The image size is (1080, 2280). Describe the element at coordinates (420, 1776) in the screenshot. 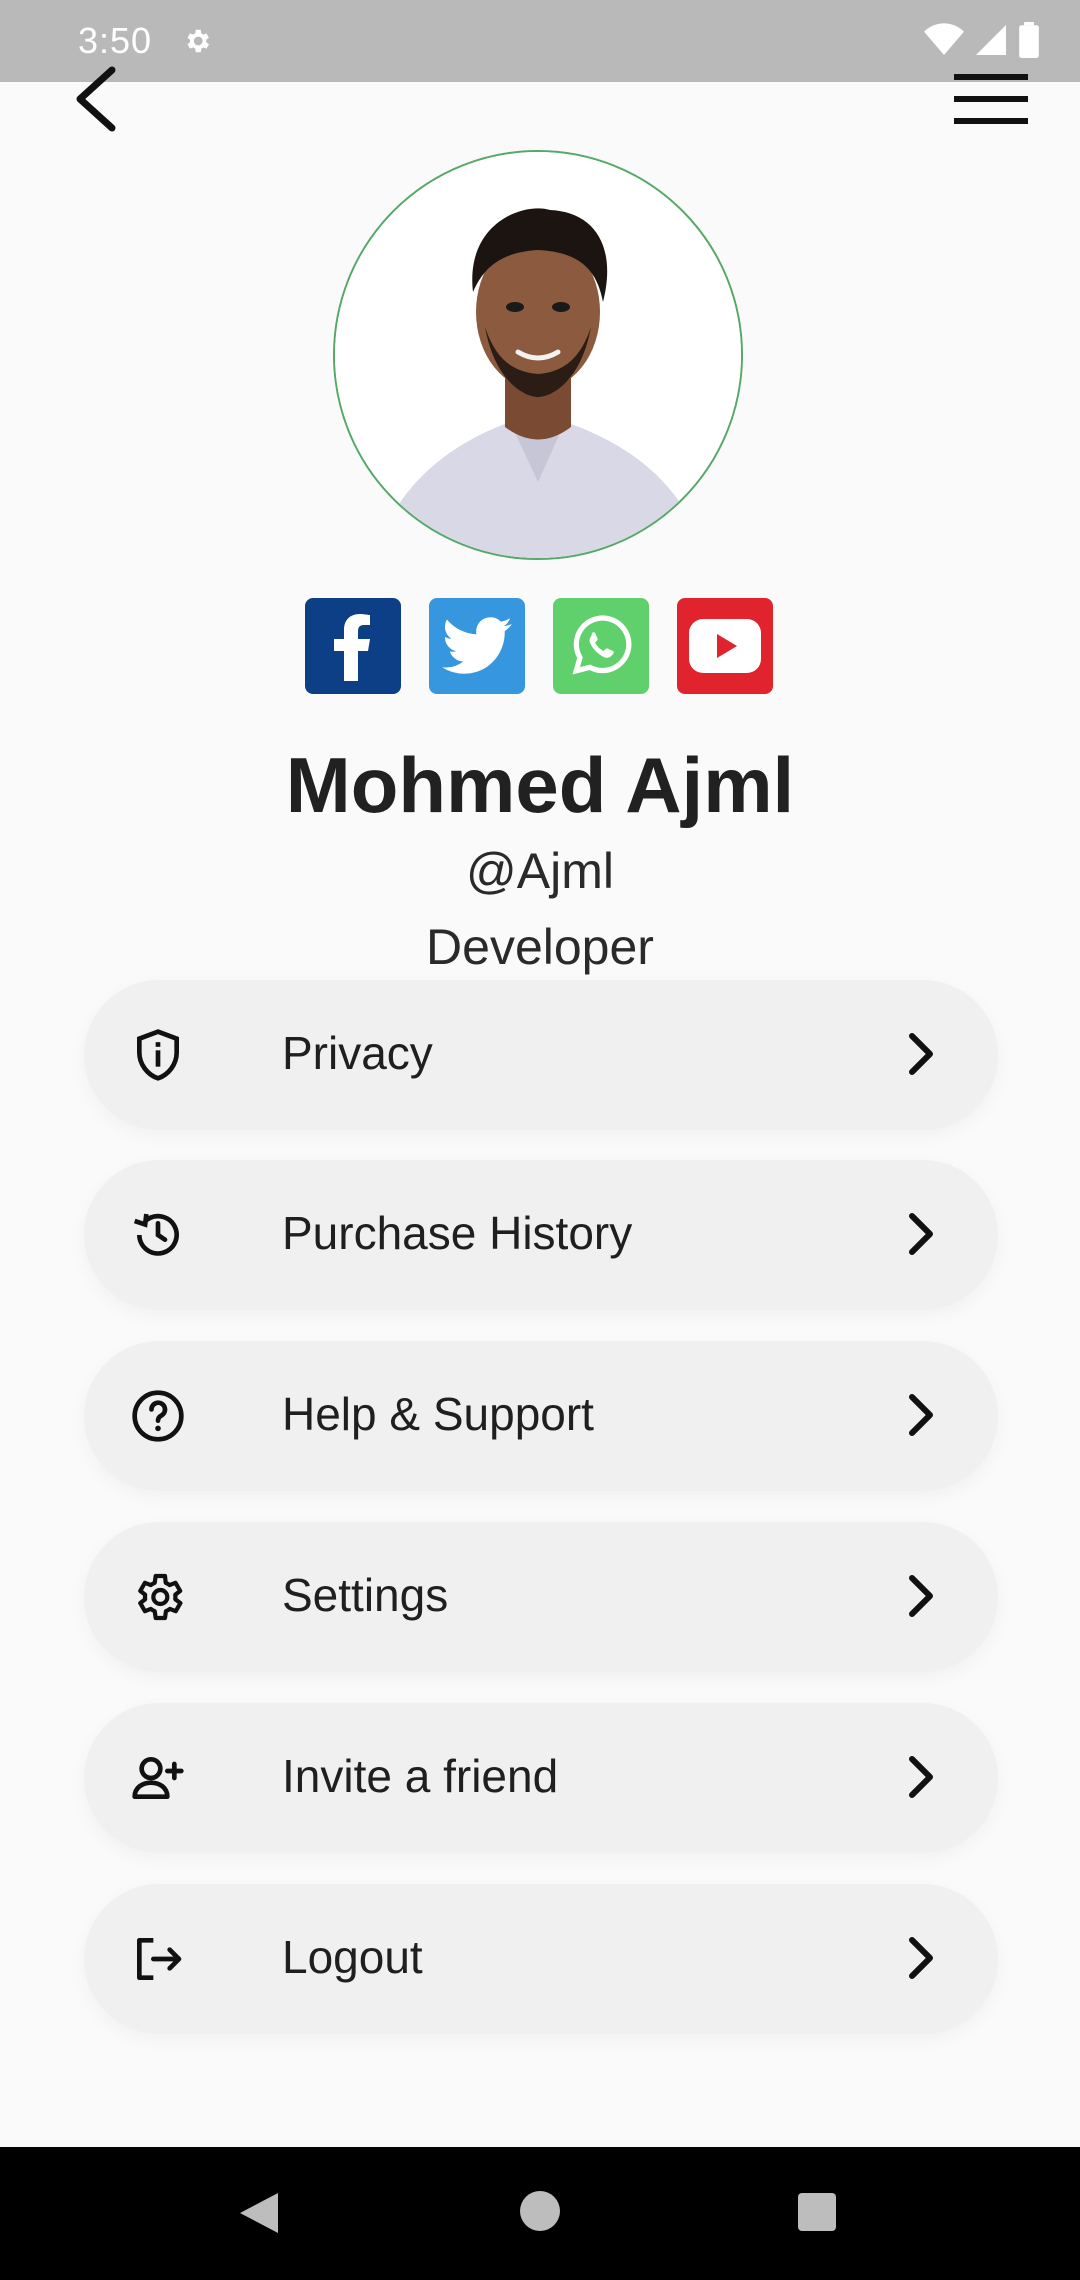

I see `menu-item-label: Invite a friend` at that location.